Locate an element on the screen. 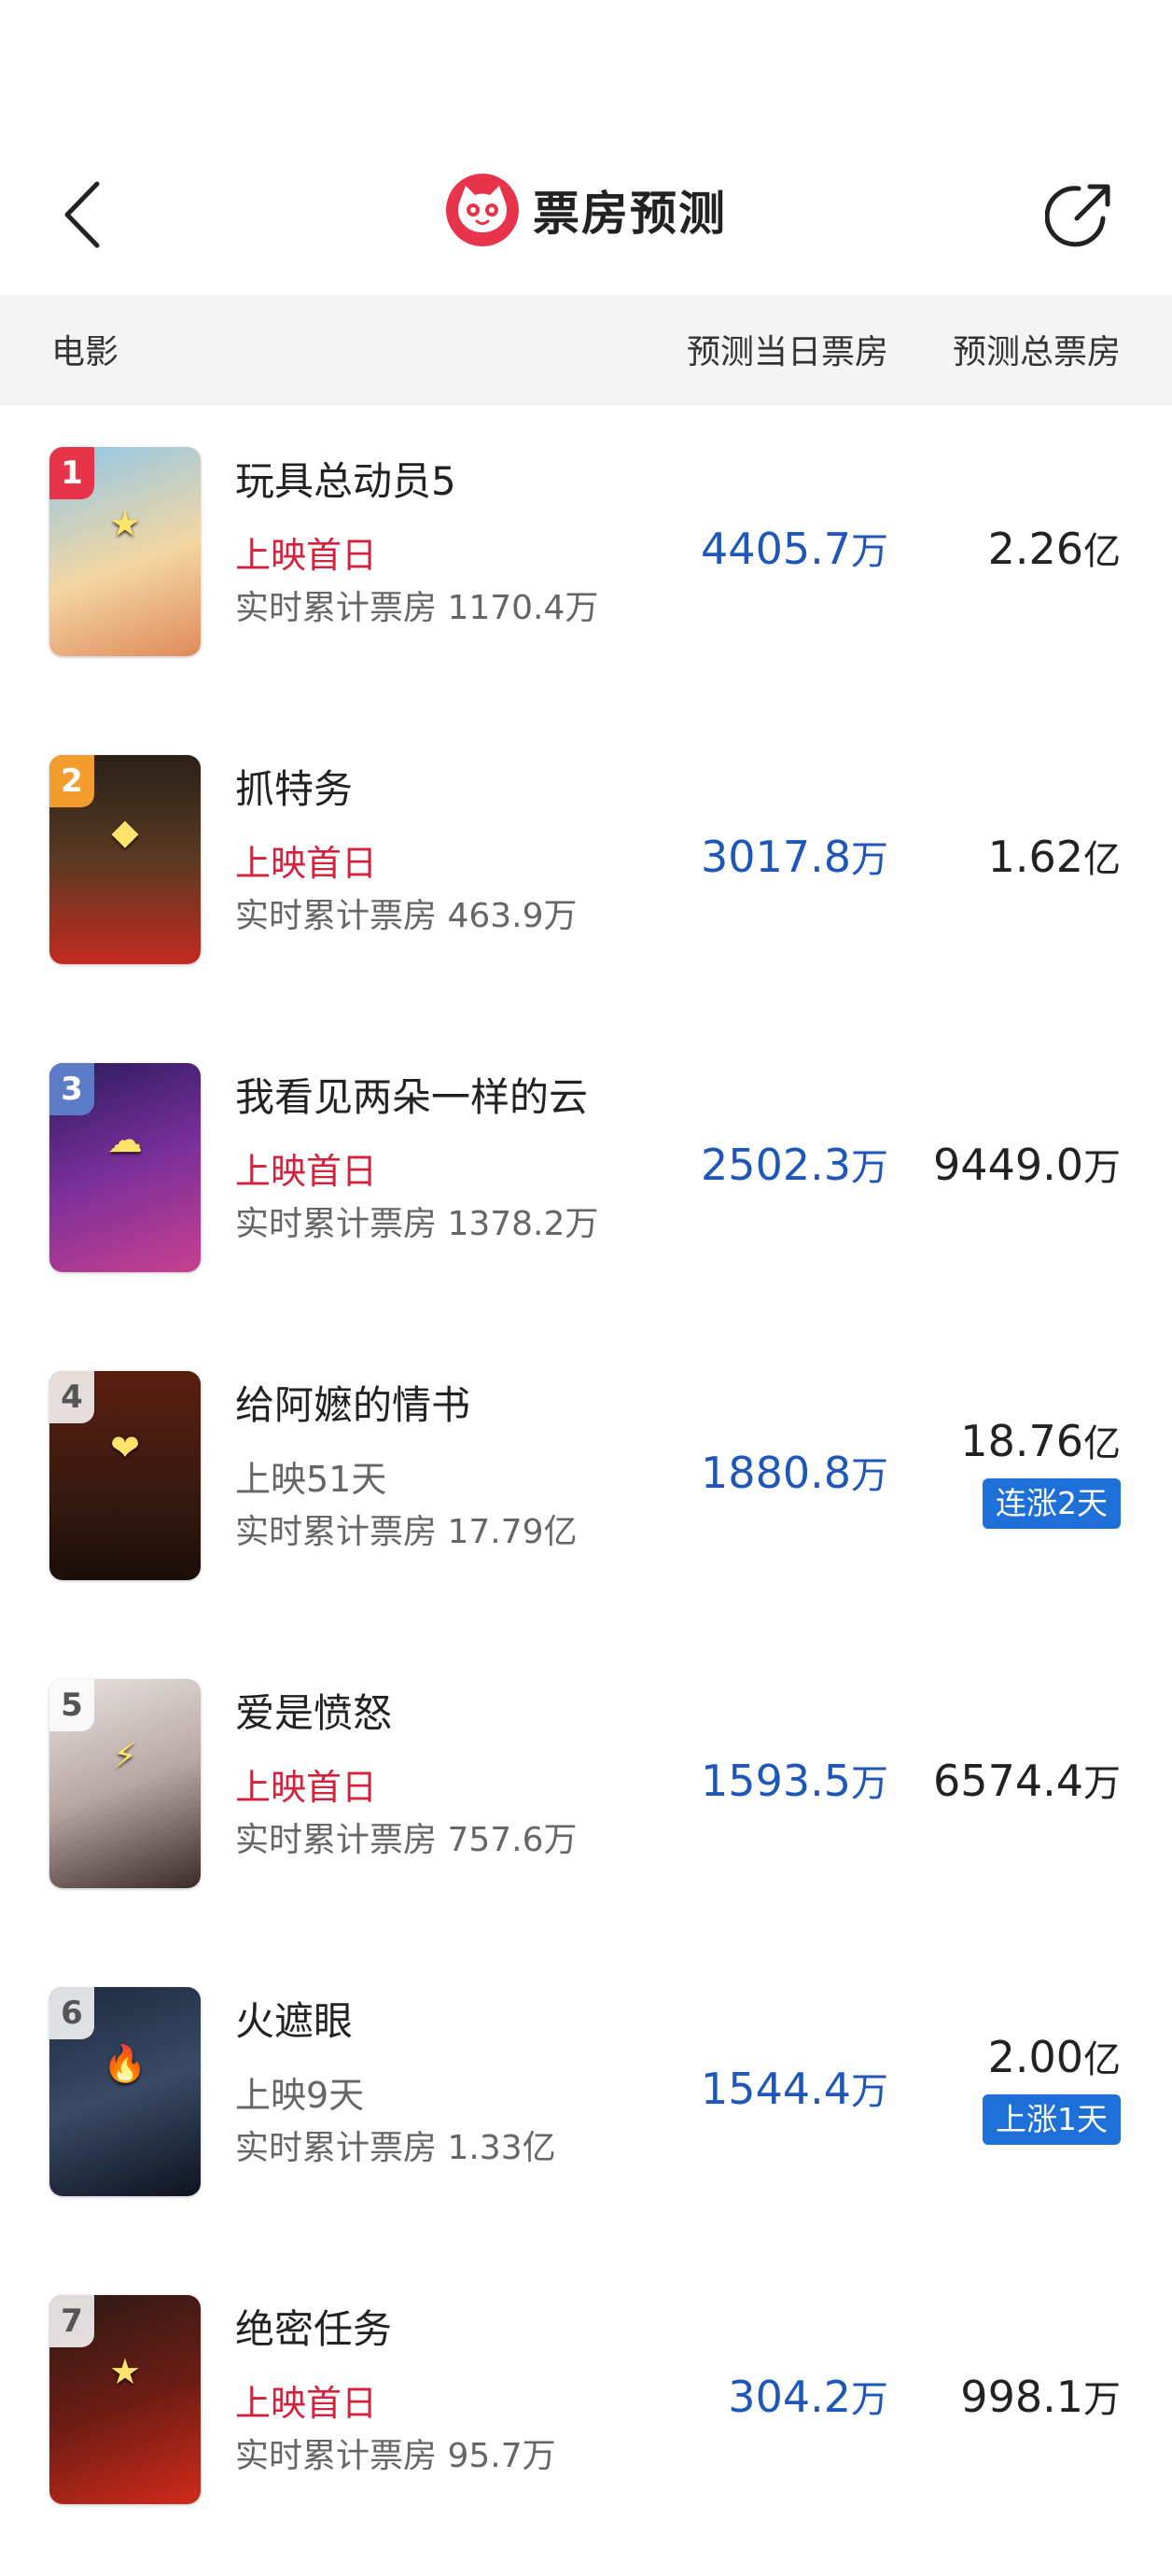 The height and width of the screenshot is (2576, 1172). poster-art: ❤ is located at coordinates (125, 1447).